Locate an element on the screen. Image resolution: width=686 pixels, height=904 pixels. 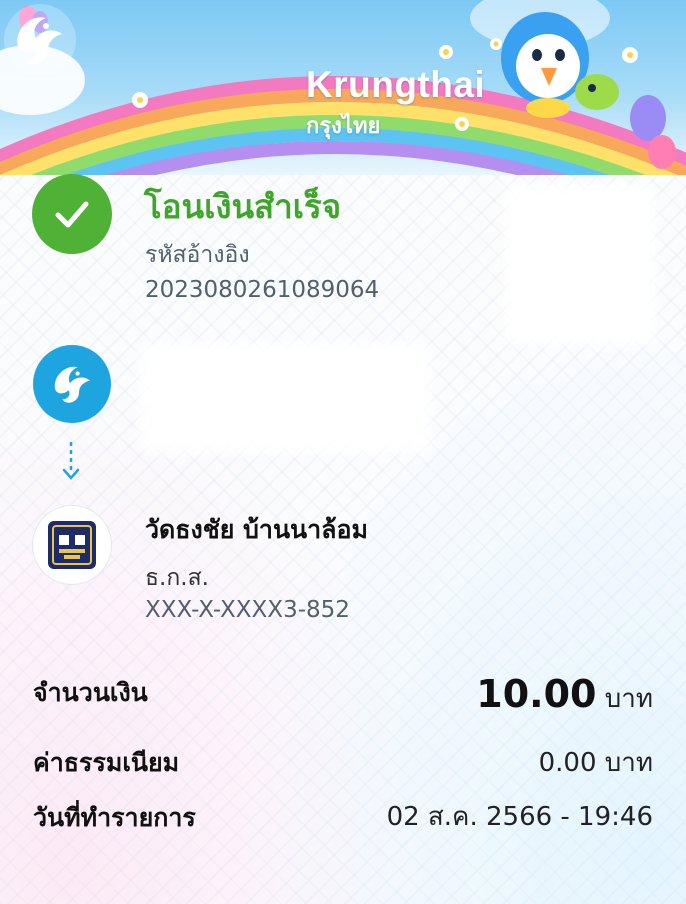
amount-value-row: 10.00 บาท is located at coordinates (564, 695).